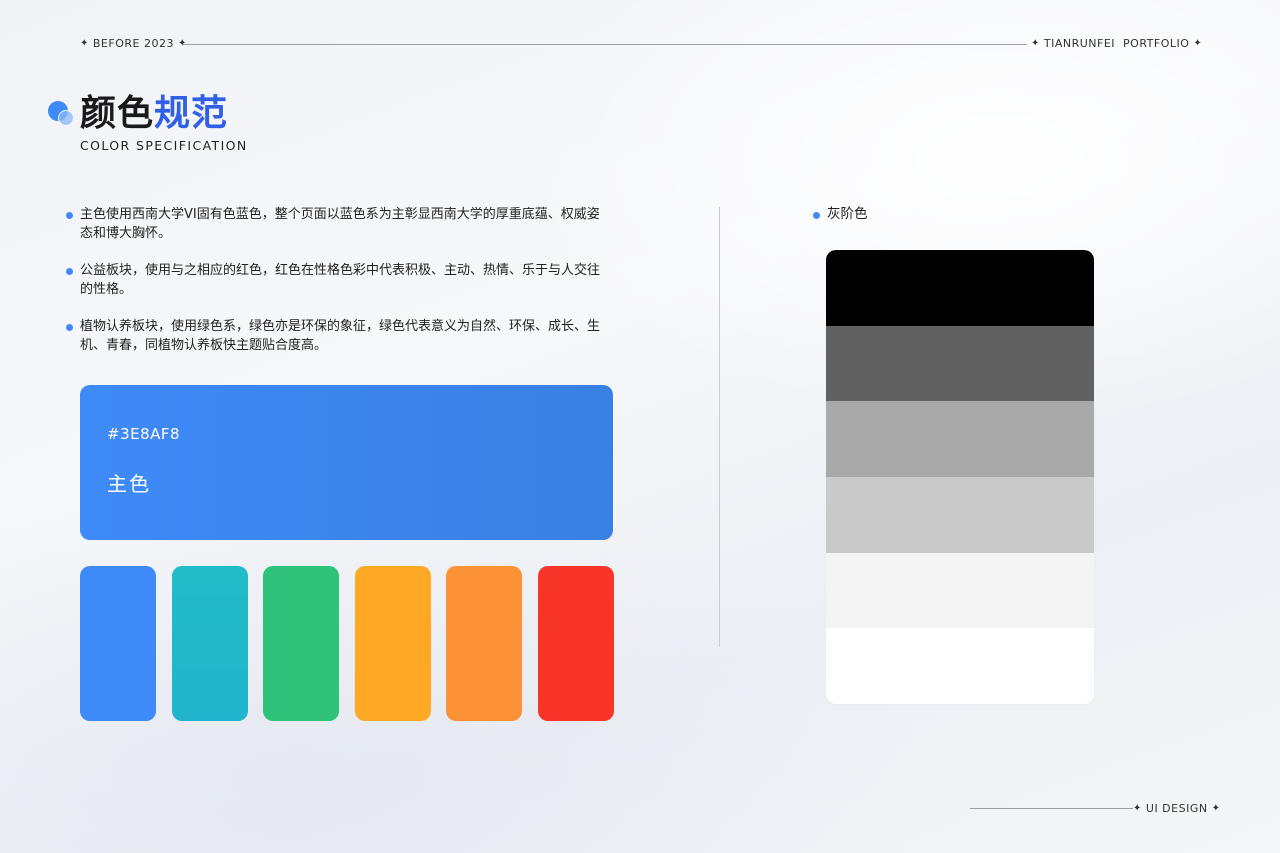  I want to click on page-subtitle: COLOR SPECIFICATION, so click(164, 145).